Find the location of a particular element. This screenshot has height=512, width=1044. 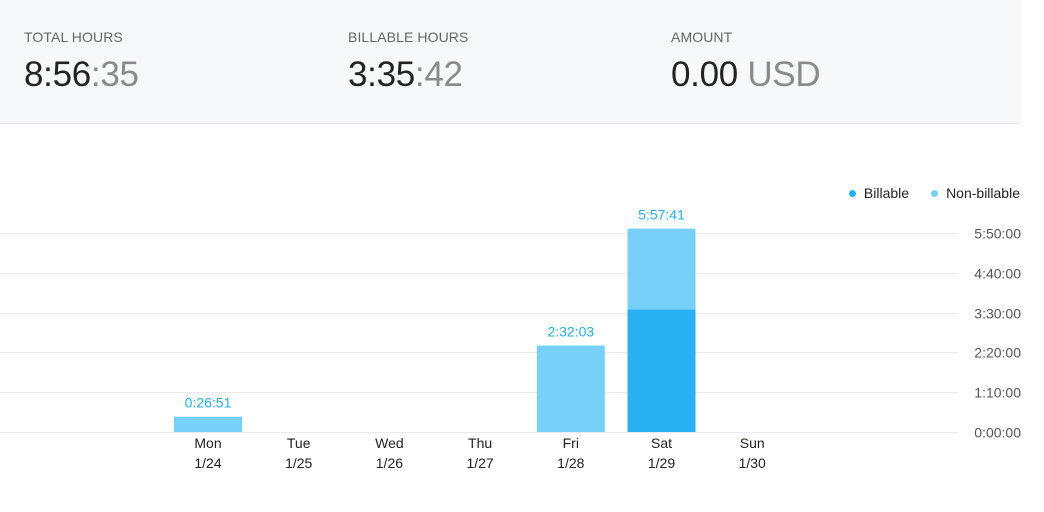

amount-main: 0.00 is located at coordinates (704, 74).